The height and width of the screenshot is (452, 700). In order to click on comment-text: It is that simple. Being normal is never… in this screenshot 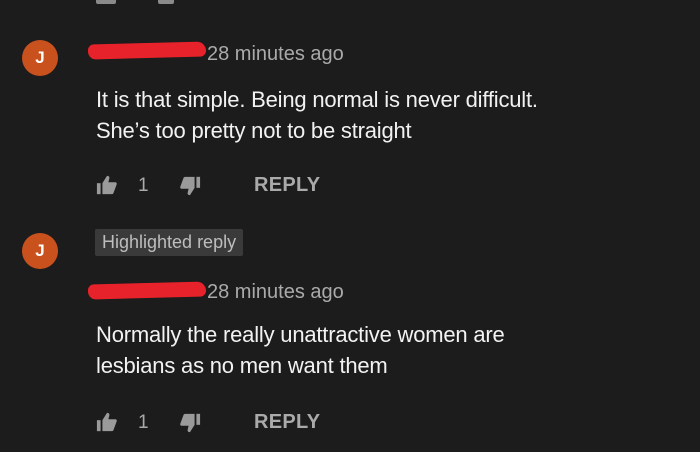, I will do `click(317, 115)`.